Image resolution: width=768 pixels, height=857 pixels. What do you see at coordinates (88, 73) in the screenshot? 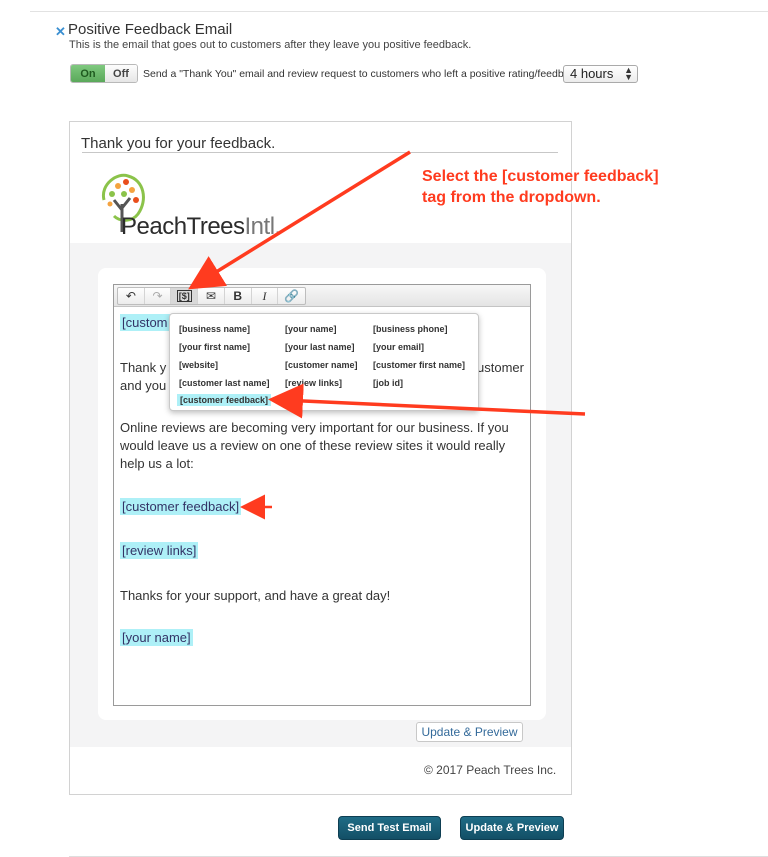
I see `toggle-on: On` at bounding box center [88, 73].